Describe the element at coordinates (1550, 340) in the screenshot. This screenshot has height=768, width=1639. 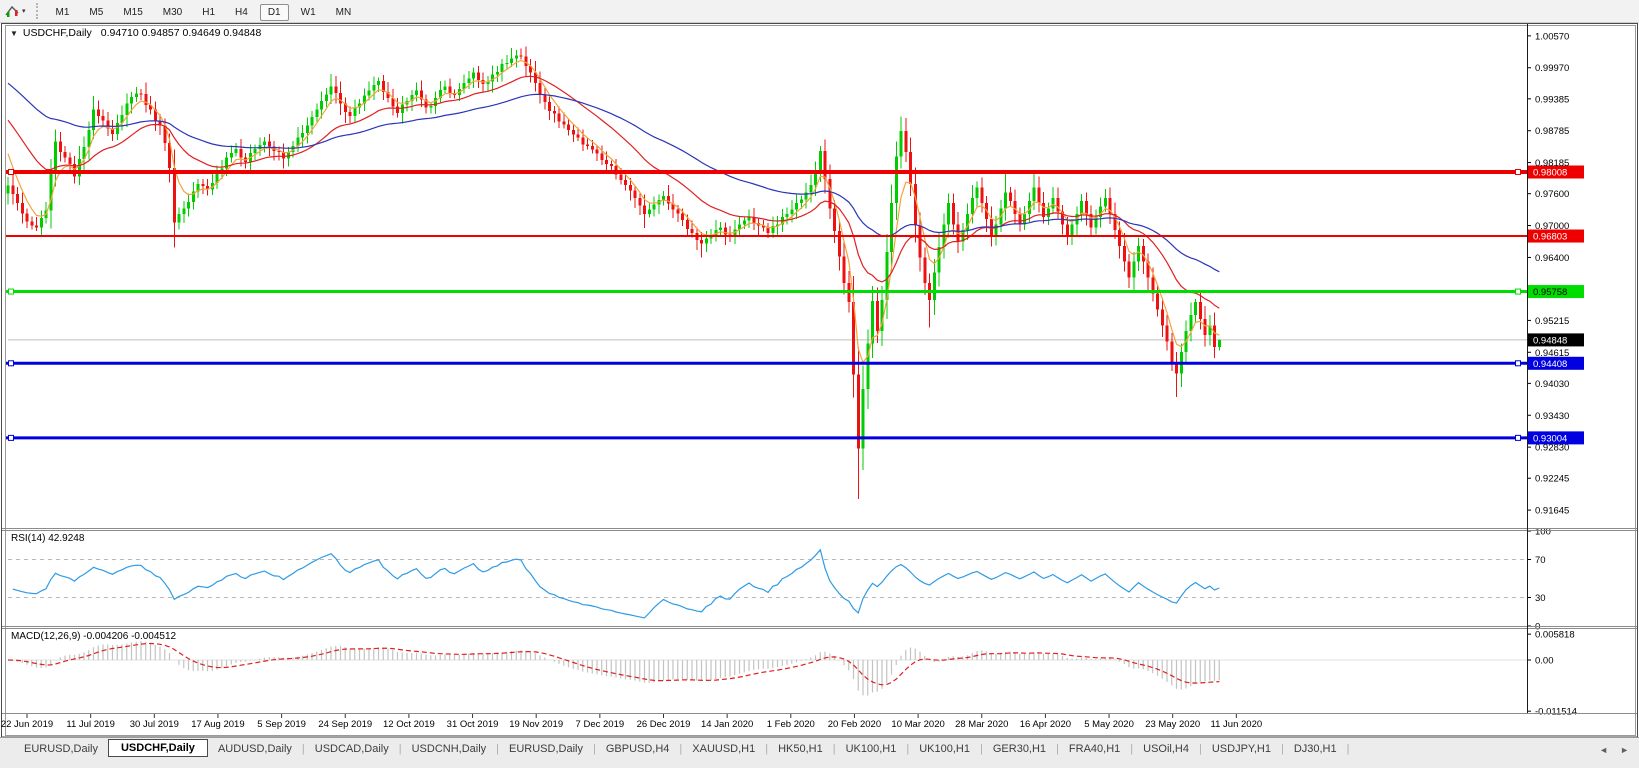
I see `svg-text: 0.94848` at that location.